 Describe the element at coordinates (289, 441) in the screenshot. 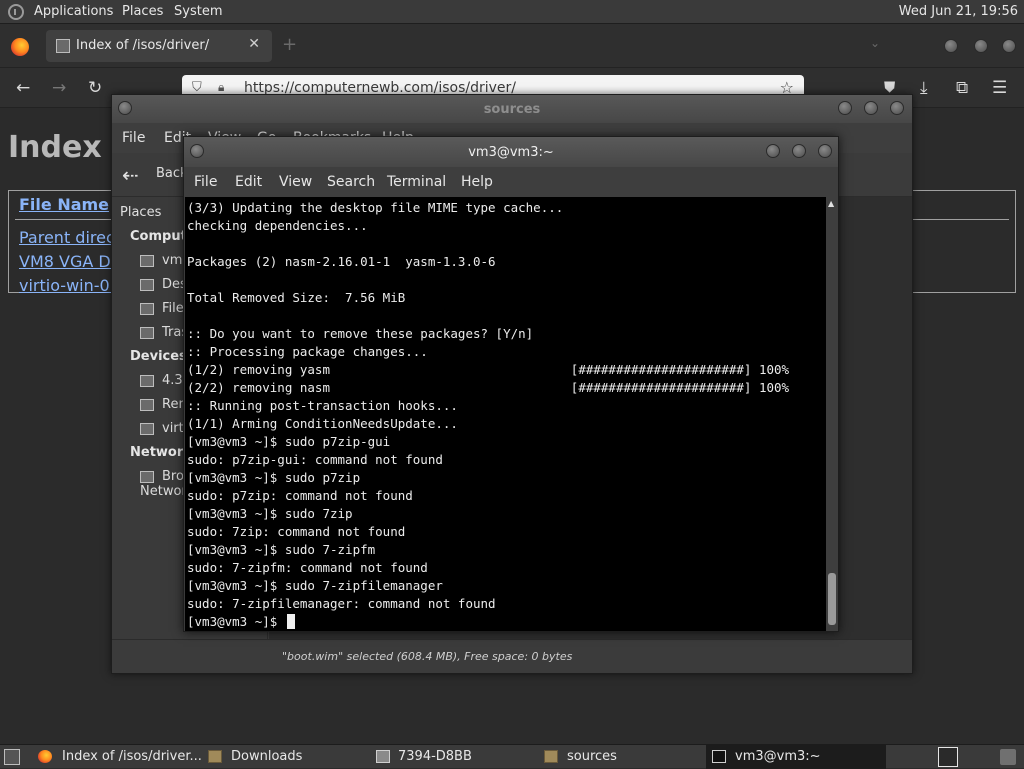

I see `terminal-line: [vm3@vm3 ~]$ sudo p7zip-gui` at that location.